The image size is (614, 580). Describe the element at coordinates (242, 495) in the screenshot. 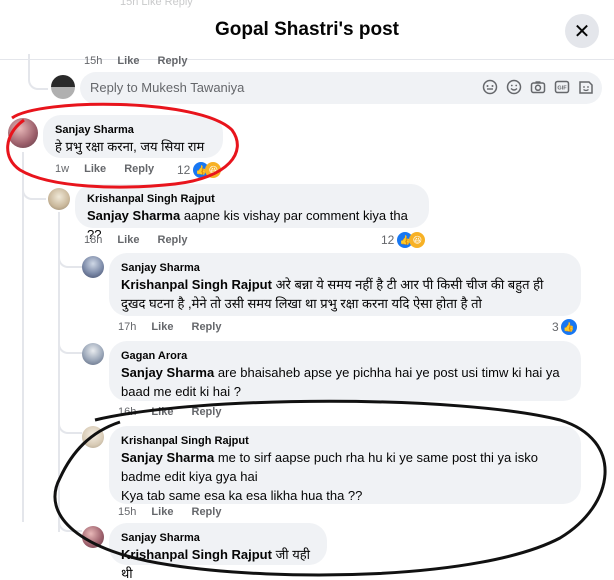

I see `comment-text-line: Kya tab same esa ka esa likha hua tha ??` at that location.